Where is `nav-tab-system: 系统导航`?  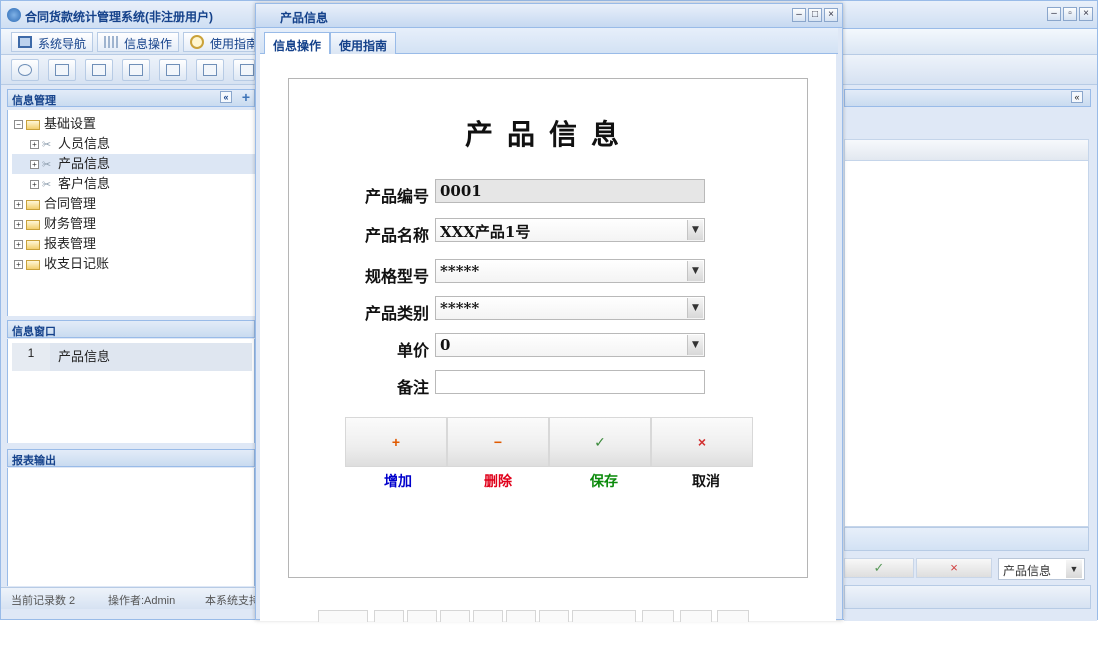
nav-tab-system: 系统导航 is located at coordinates (52, 42).